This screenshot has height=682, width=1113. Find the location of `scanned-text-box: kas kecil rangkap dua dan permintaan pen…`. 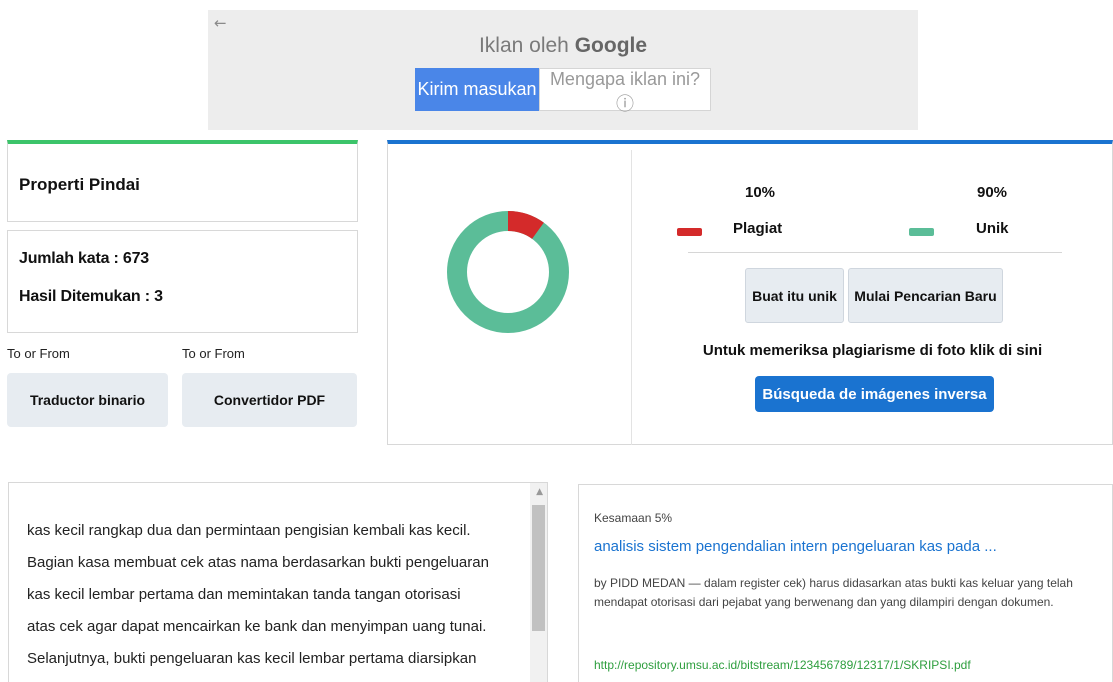

scanned-text-box: kas kecil rangkap dua dan permintaan pen… is located at coordinates (278, 582).